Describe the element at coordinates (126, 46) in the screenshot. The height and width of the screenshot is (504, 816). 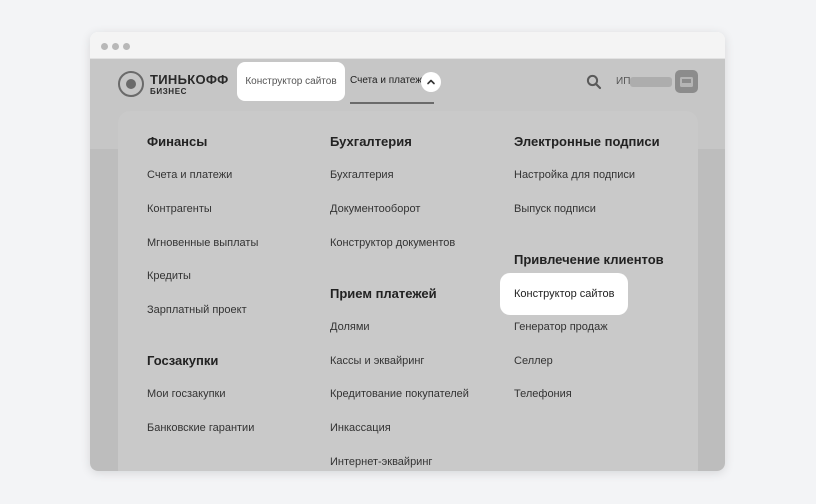
I see `window-maximize-dot` at that location.